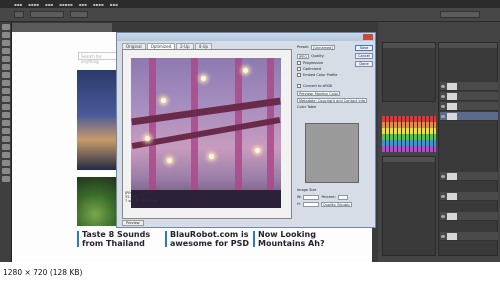 Image resolution: width=500 pixels, height=281 pixels. Describe the element at coordinates (299, 69) in the screenshot. I see `optimized-checkbox` at that location.